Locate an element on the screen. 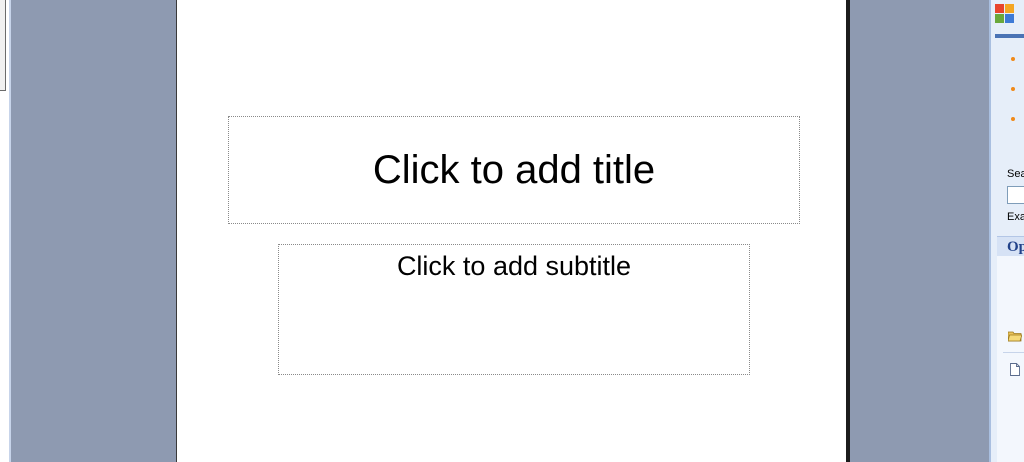 The image size is (1024, 462). new-document-icon is located at coordinates (1015, 369).